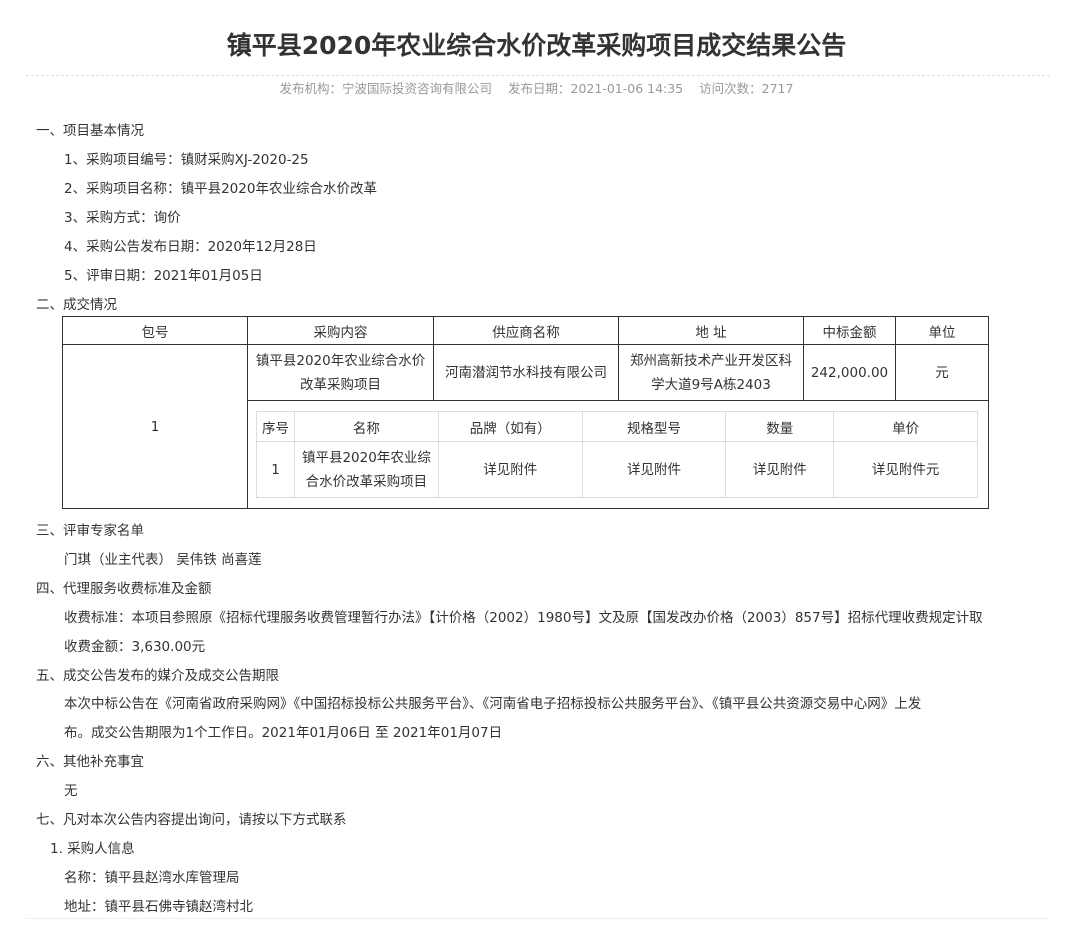 This screenshot has width=1073, height=926. What do you see at coordinates (526, 372) in the screenshot?
I see `supplier-cell: 河南潜润节水科技有限公司` at bounding box center [526, 372].